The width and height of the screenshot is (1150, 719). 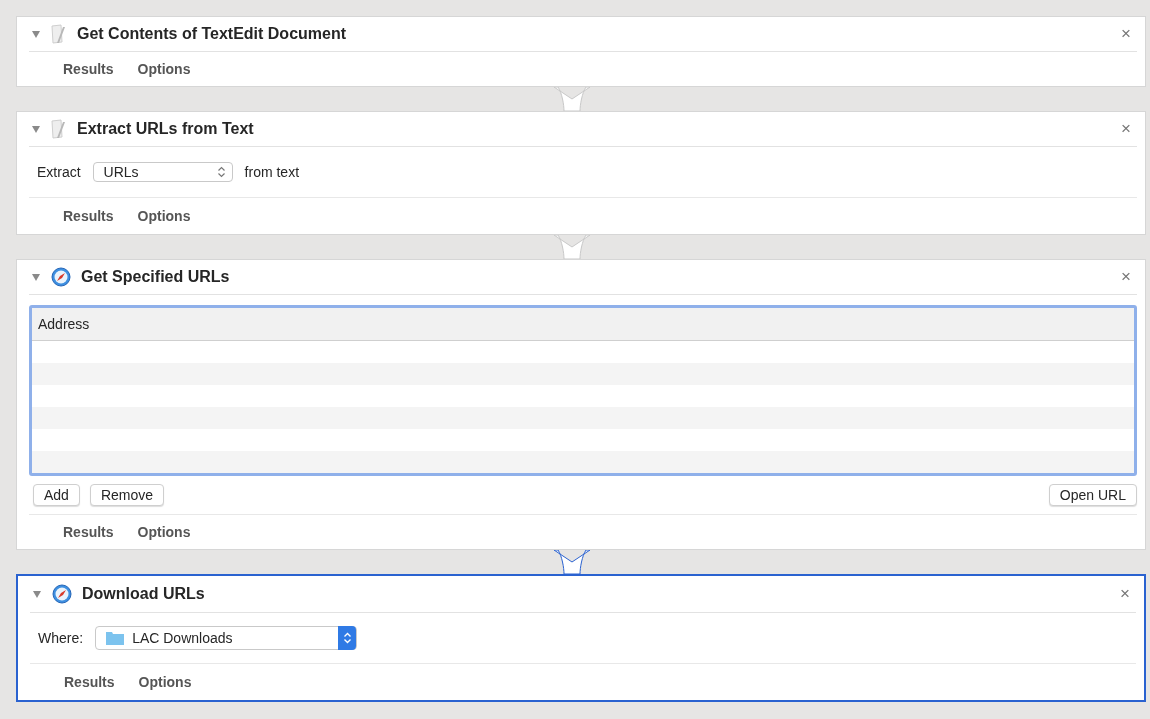 What do you see at coordinates (127, 495) in the screenshot?
I see `push-button: Remove` at bounding box center [127, 495].